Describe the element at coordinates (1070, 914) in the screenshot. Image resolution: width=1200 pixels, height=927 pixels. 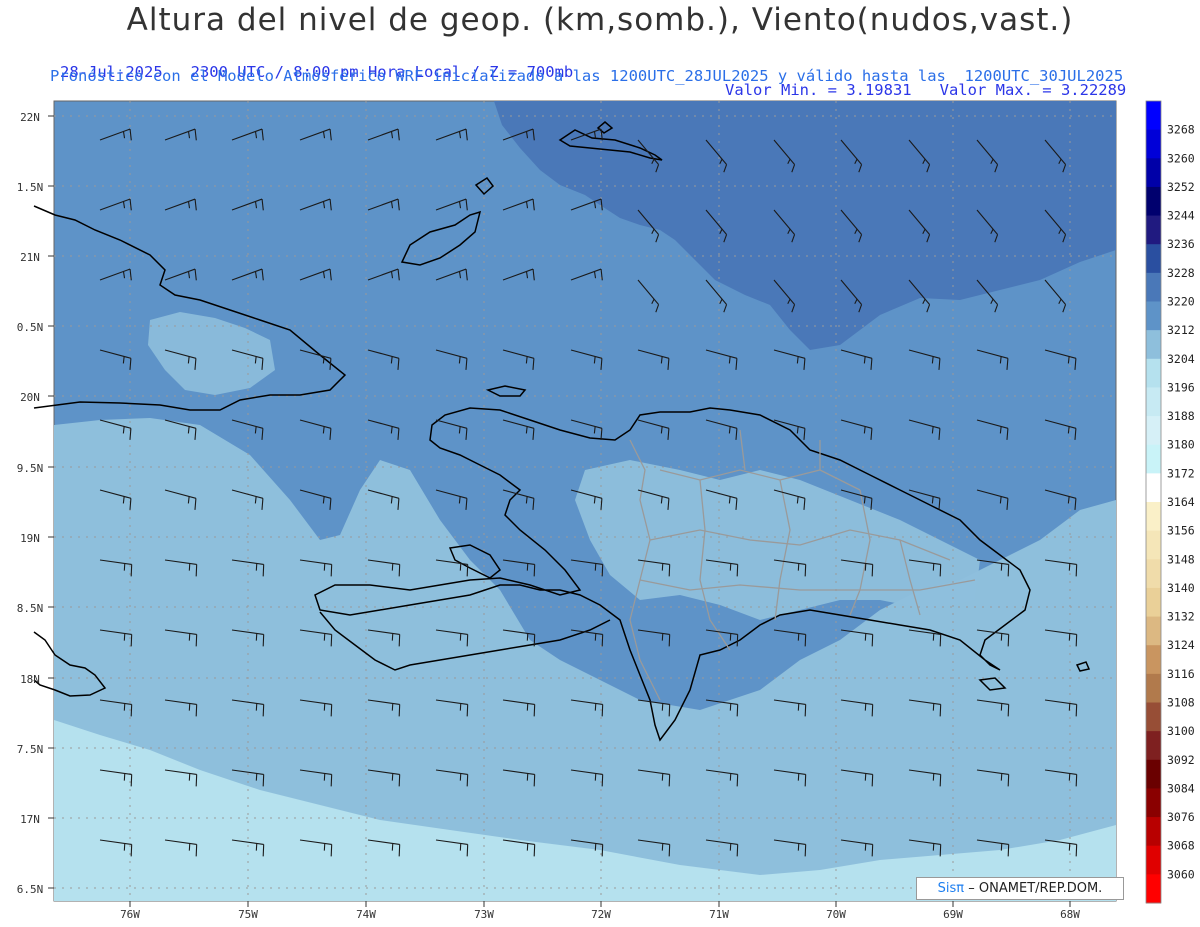
I see `lon-label: 68W` at that location.